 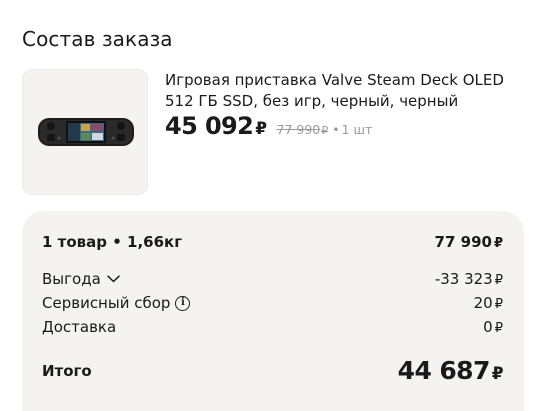 I want to click on quantity: 1 шт, so click(x=357, y=129).